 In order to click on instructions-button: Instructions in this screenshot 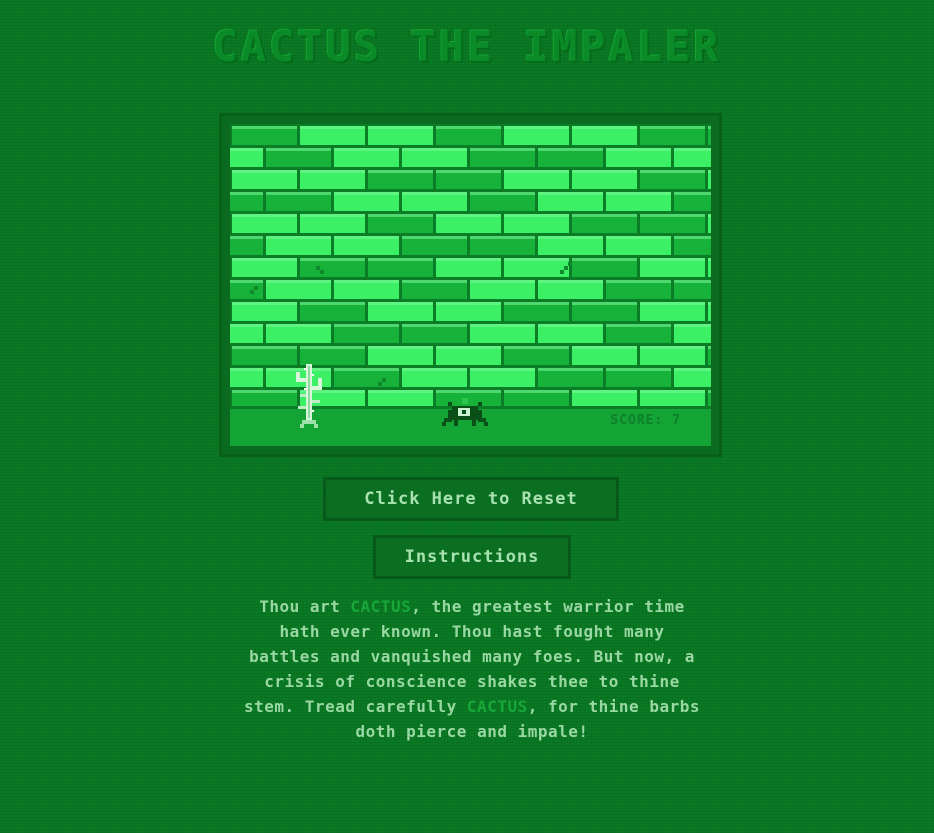, I will do `click(472, 557)`.